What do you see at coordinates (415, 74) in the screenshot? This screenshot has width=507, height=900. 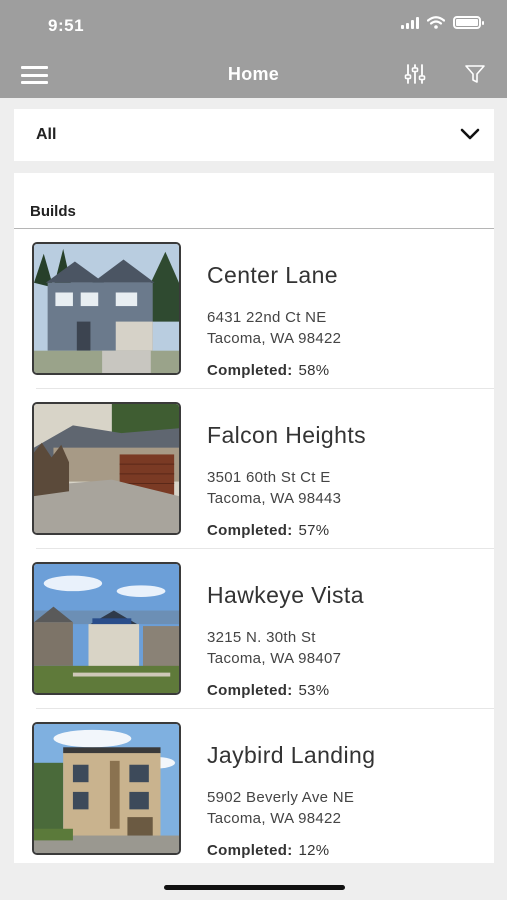 I see `sliders-icon` at bounding box center [415, 74].